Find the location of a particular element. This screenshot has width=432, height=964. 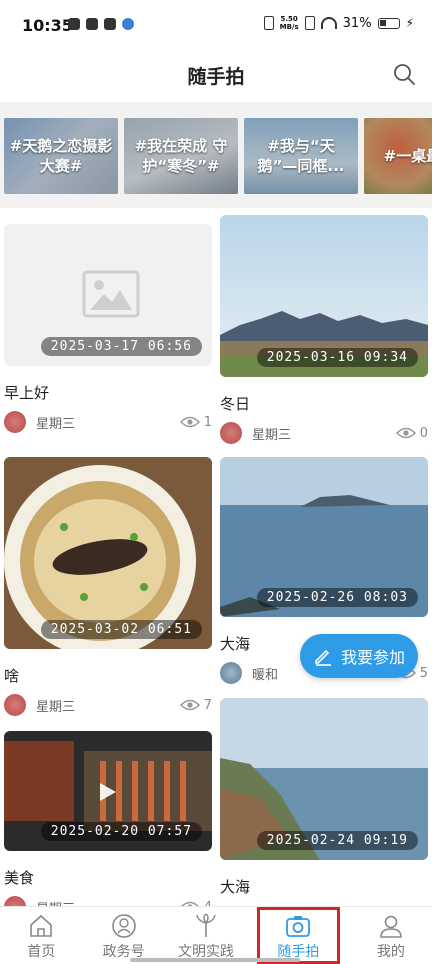

post-card: 2025-02-20 07:57 美食 星期三 4 is located at coordinates (108, 825).